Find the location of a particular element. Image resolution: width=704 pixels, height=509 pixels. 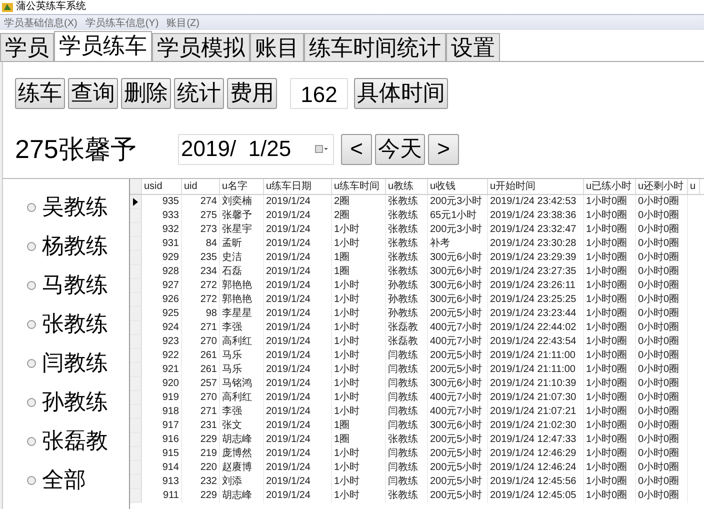

column-header: u教练 is located at coordinates (407, 186).